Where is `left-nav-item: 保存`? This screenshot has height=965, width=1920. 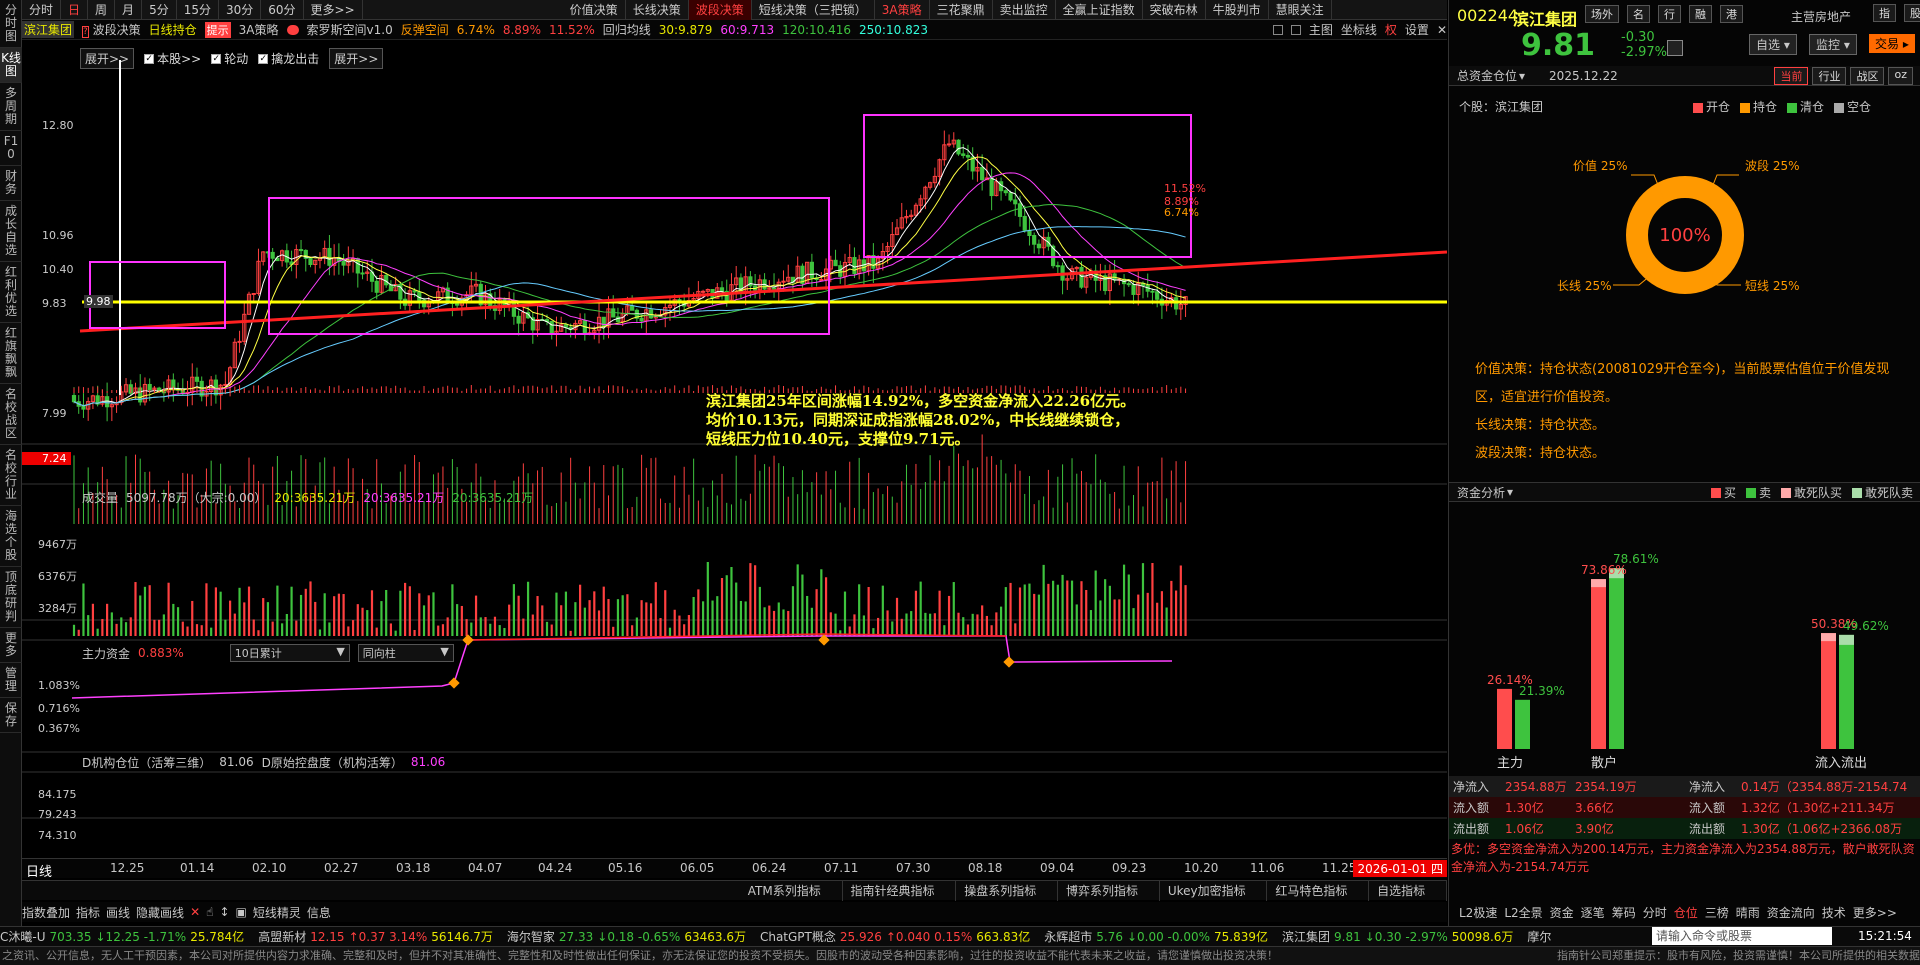
left-nav-item: 保存 is located at coordinates (11, 715).